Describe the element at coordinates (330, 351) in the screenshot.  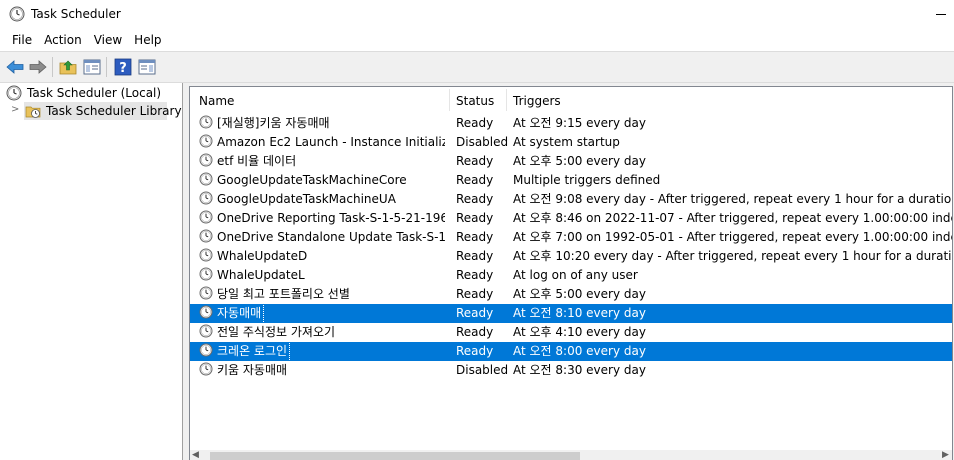
I see `task-name: 크레온 로그인` at that location.